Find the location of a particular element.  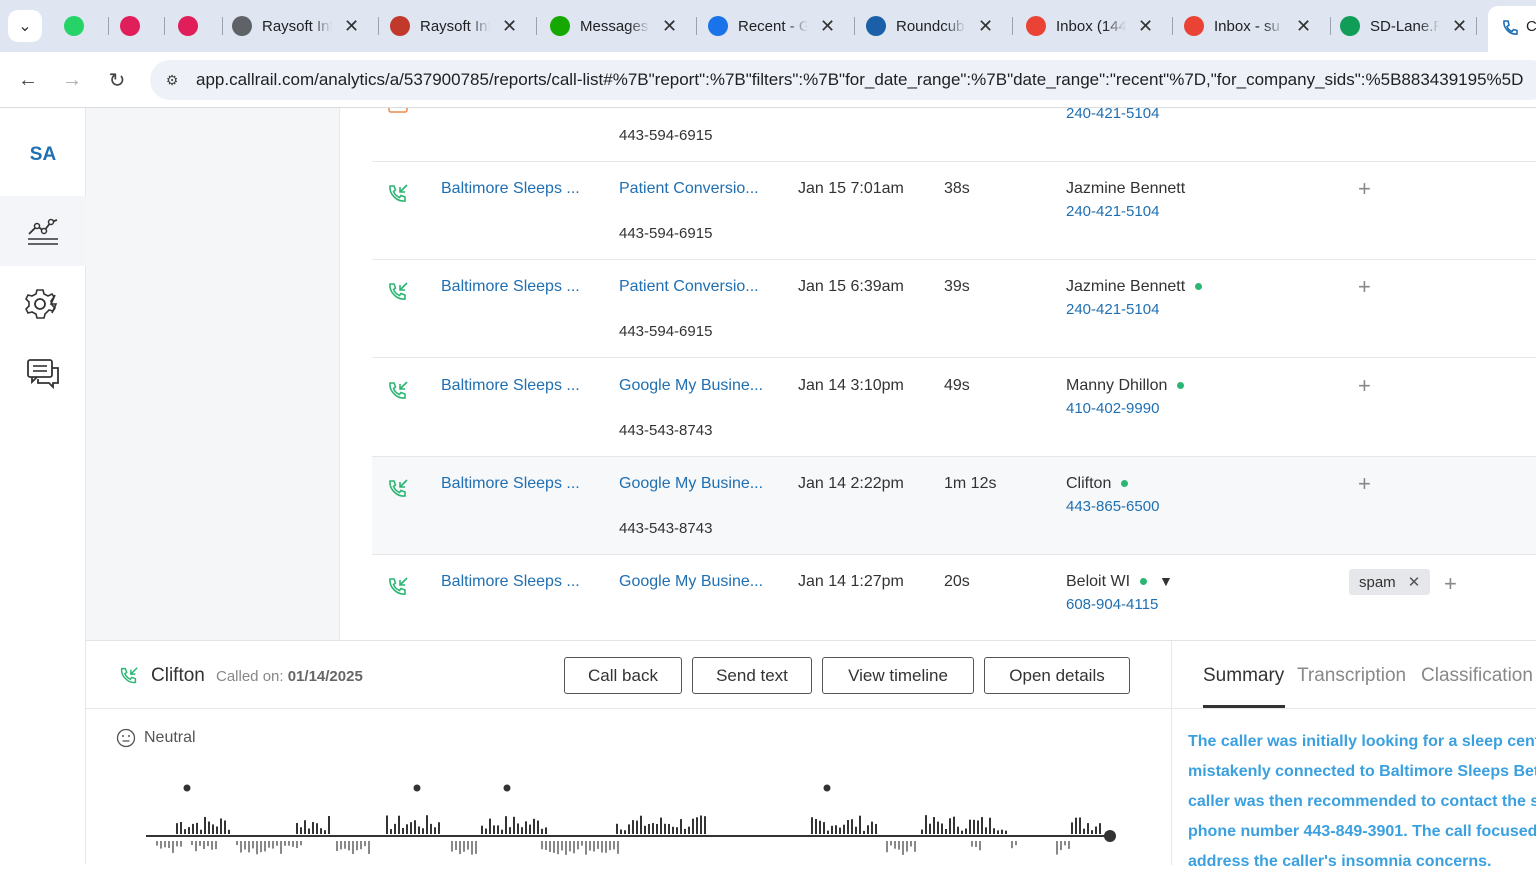

open-details-button: Open details is located at coordinates (1057, 675).